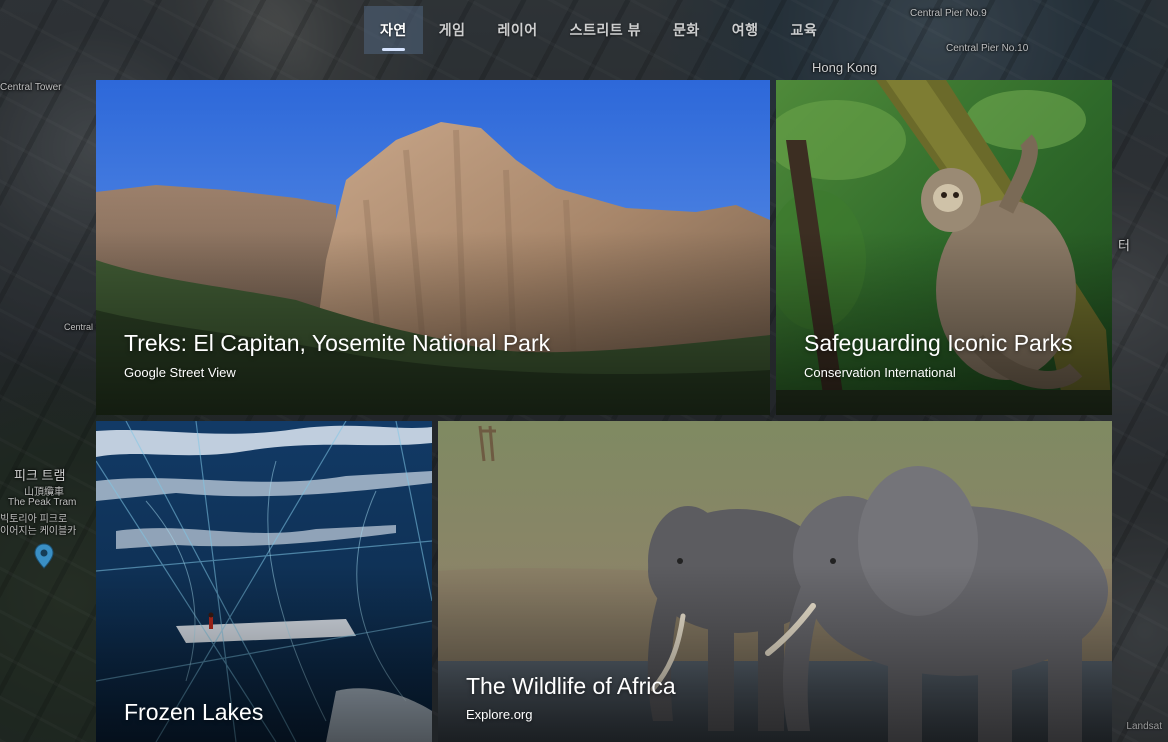  Describe the element at coordinates (38, 531) in the screenshot. I see `map-label-peak-tram-desc2: 이어지는 케이블카` at that location.